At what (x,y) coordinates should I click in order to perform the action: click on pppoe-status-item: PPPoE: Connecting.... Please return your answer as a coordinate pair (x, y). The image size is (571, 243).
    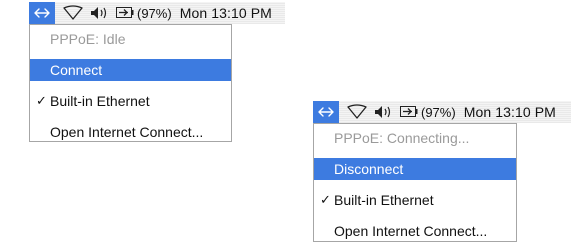
    Looking at the image, I should click on (402, 138).